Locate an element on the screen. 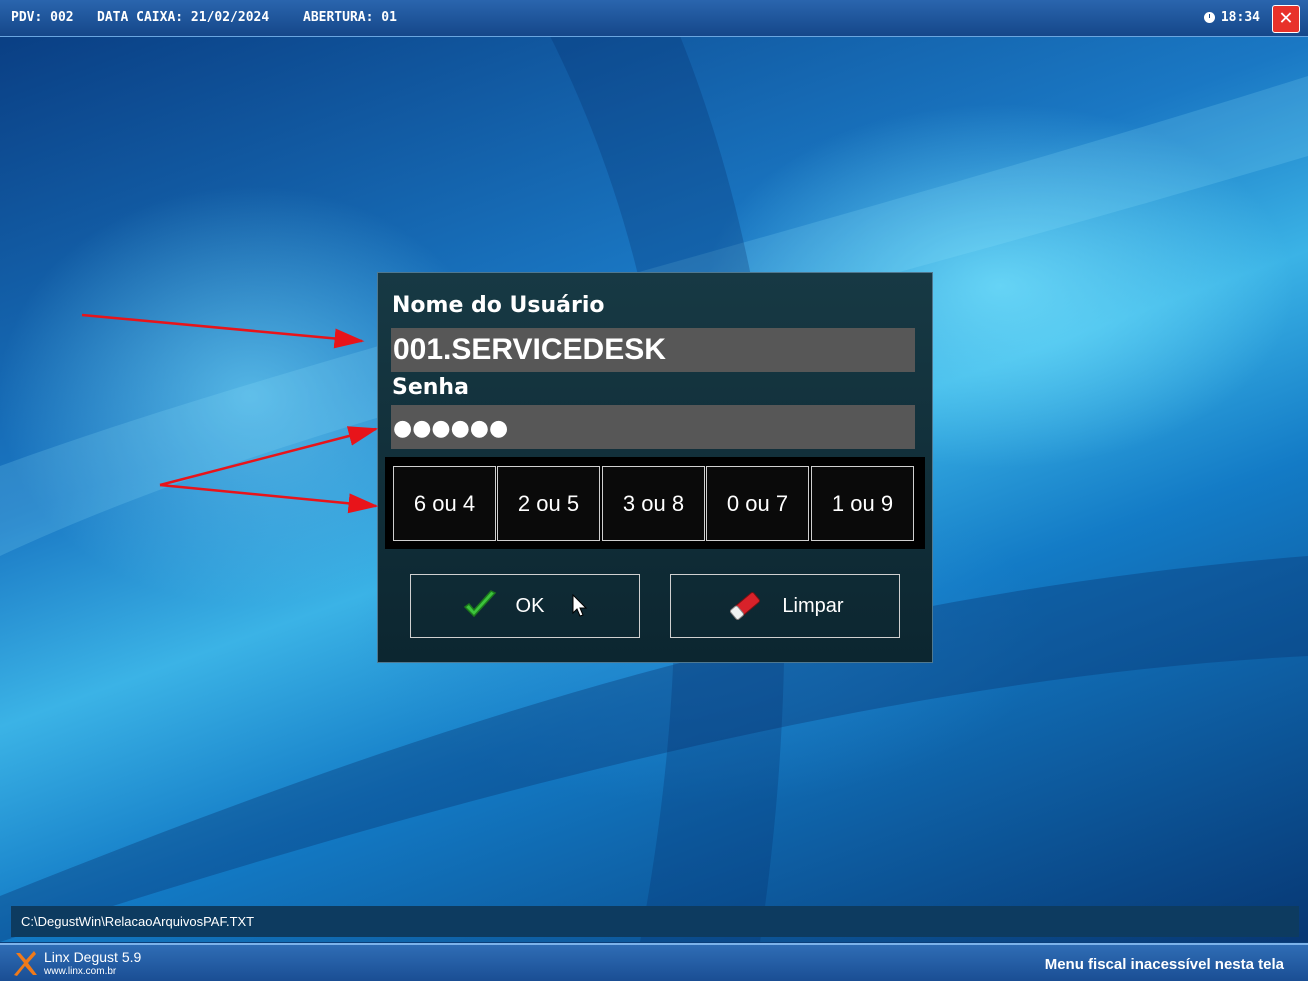 The width and height of the screenshot is (1308, 981). close-button: ✕ is located at coordinates (1286, 19).